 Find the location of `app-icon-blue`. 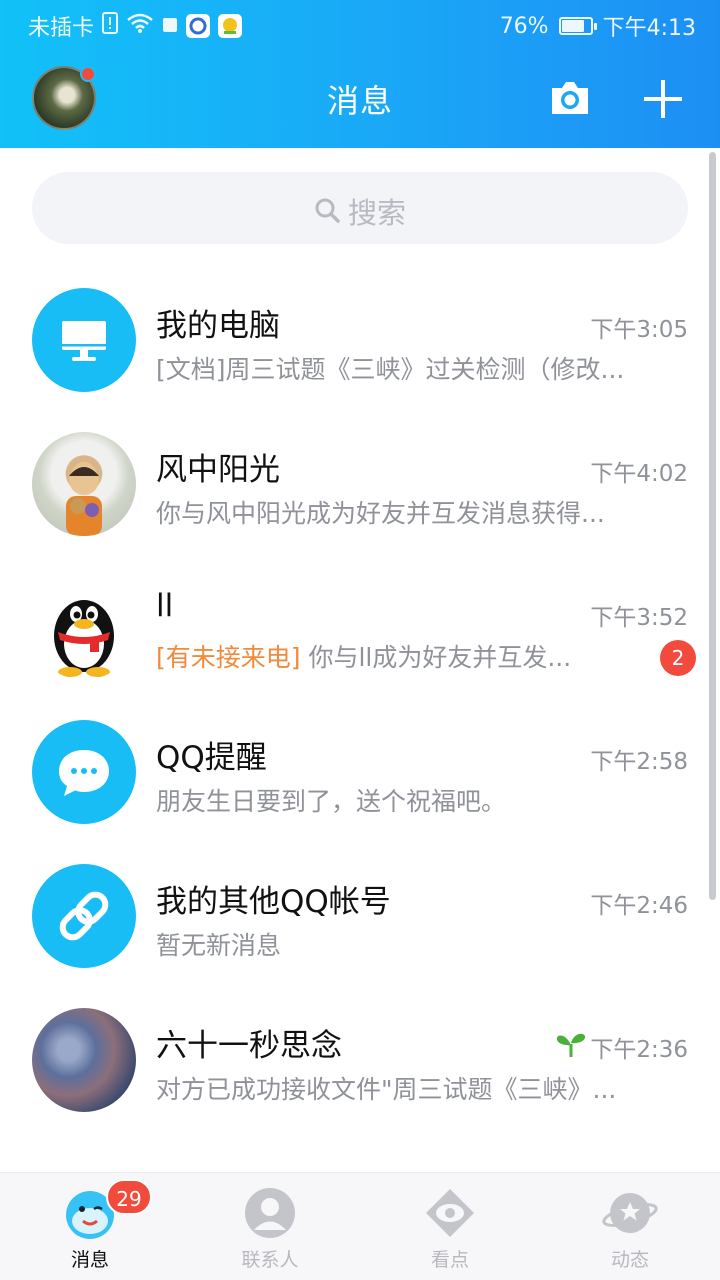

app-icon-blue is located at coordinates (198, 26).